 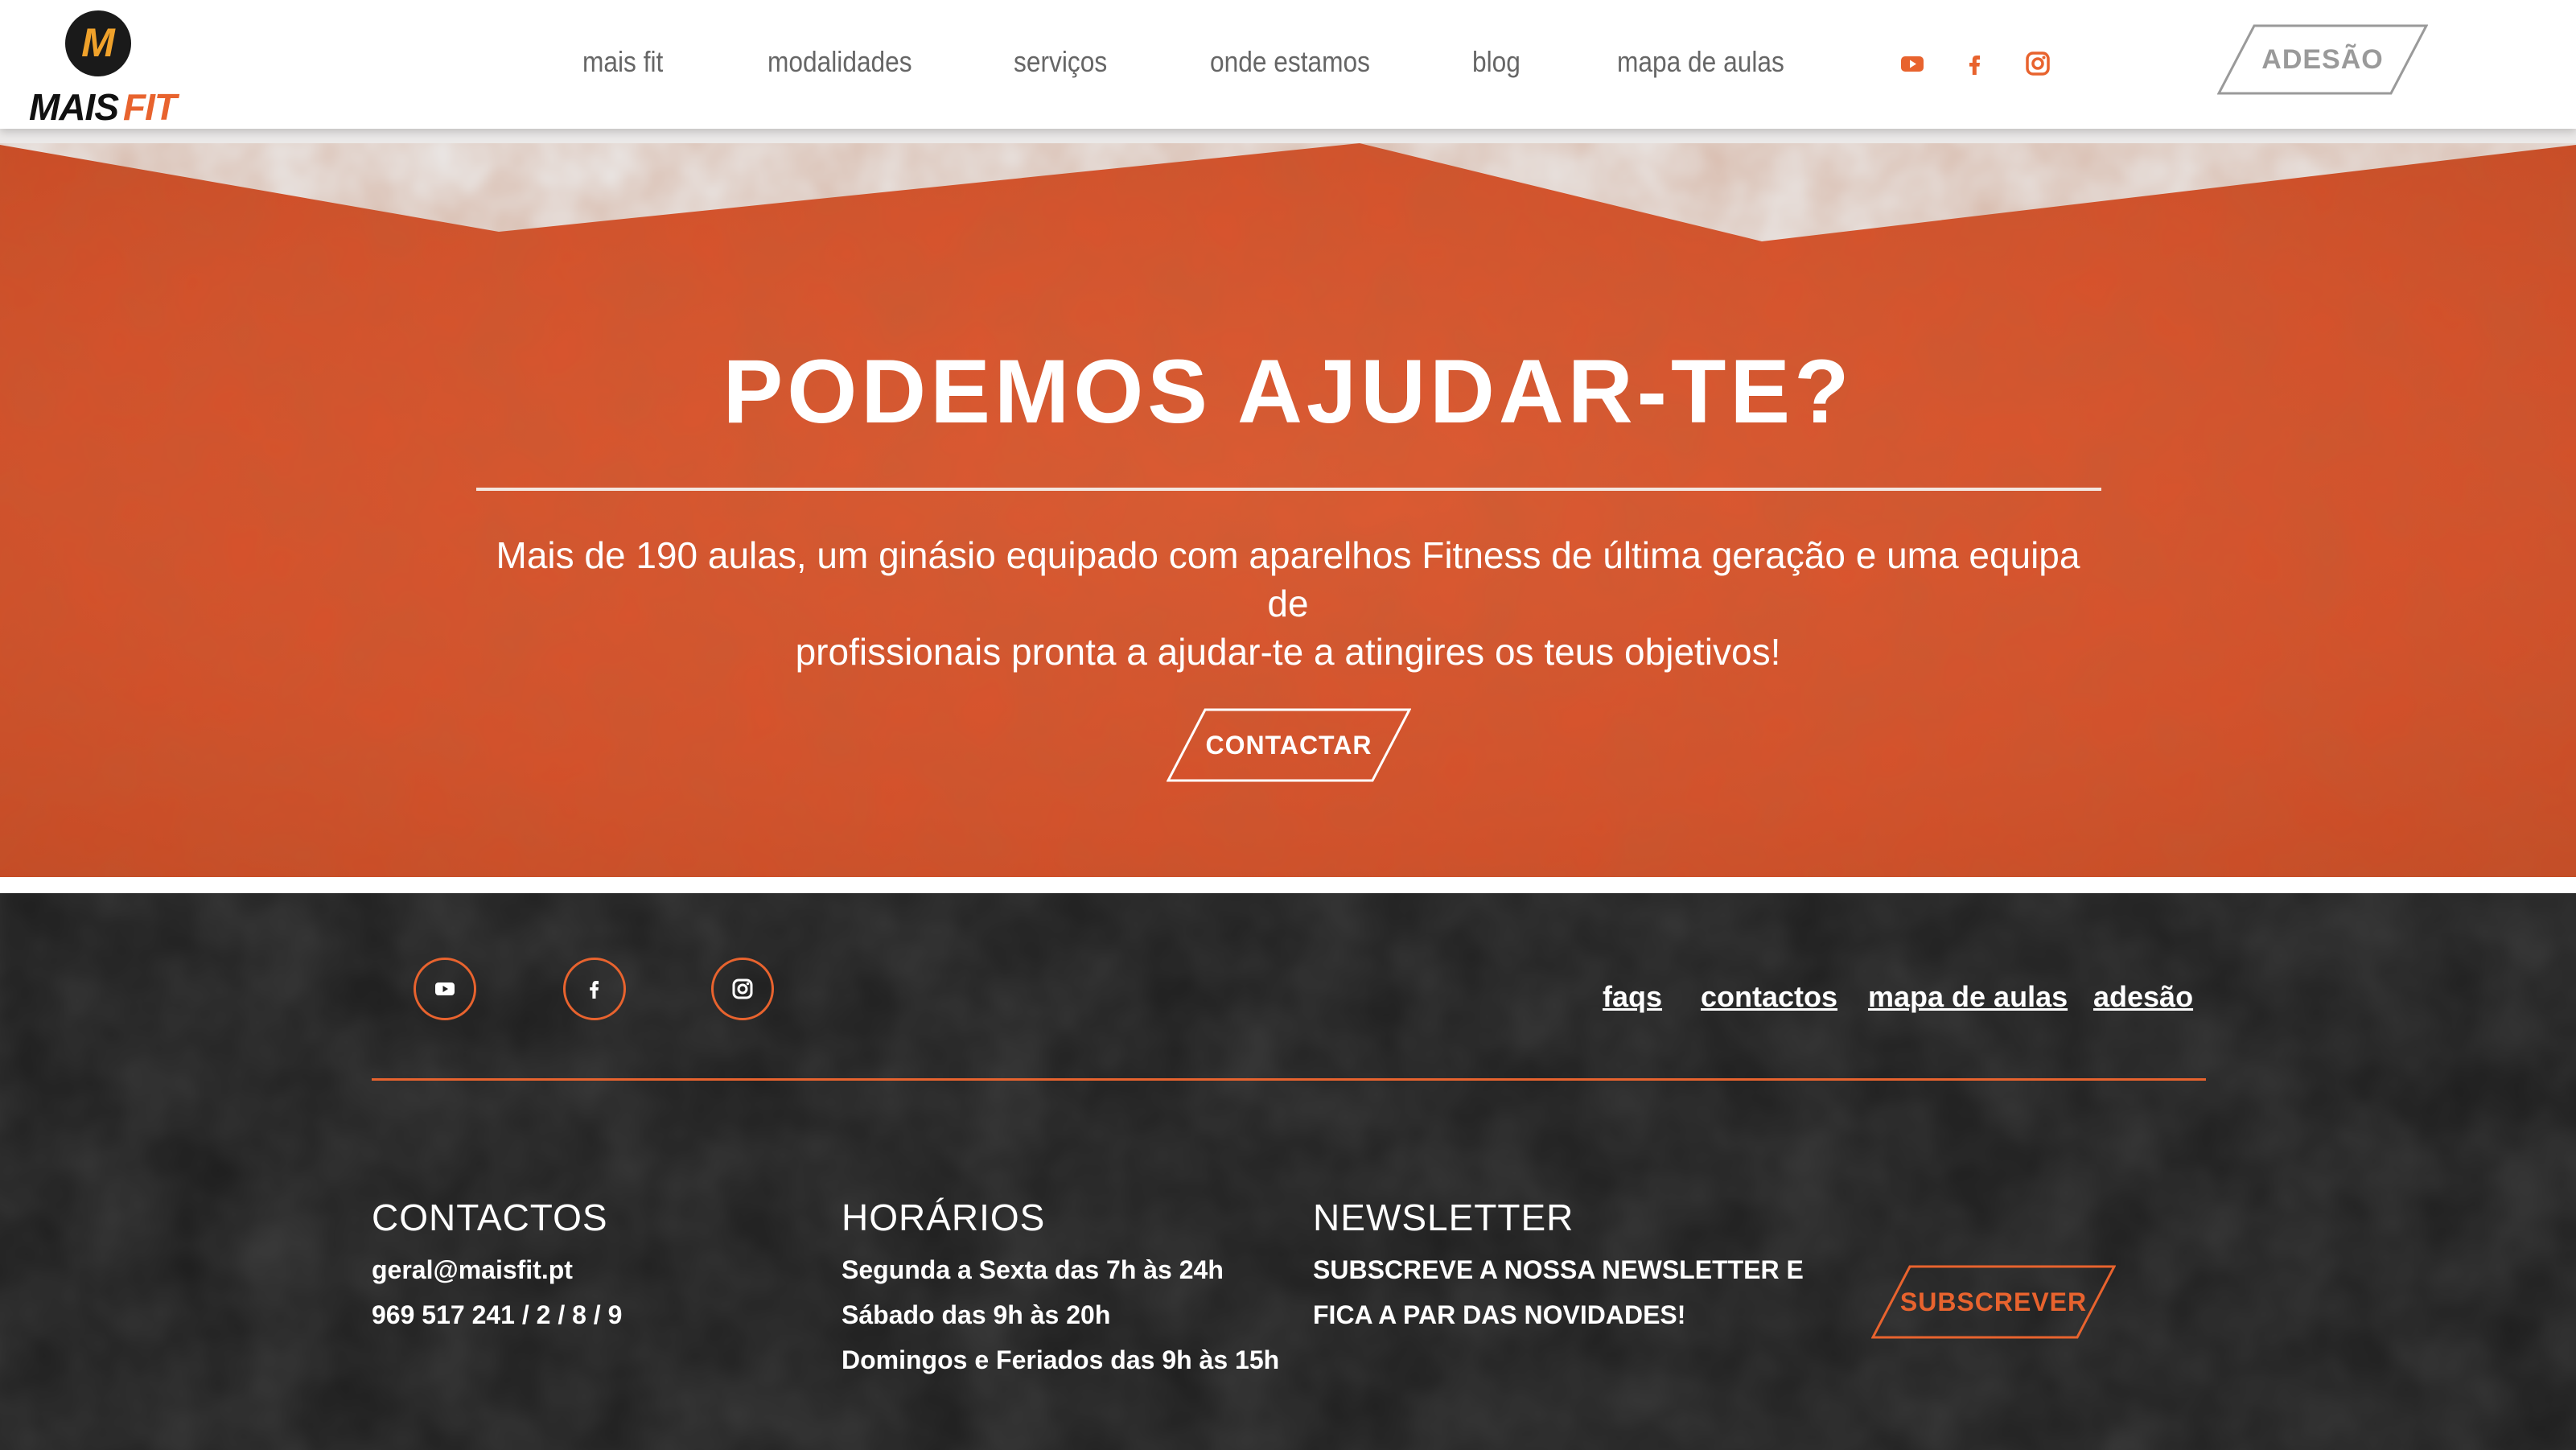 What do you see at coordinates (1769, 997) in the screenshot?
I see `footer-link-contactos: contactos` at bounding box center [1769, 997].